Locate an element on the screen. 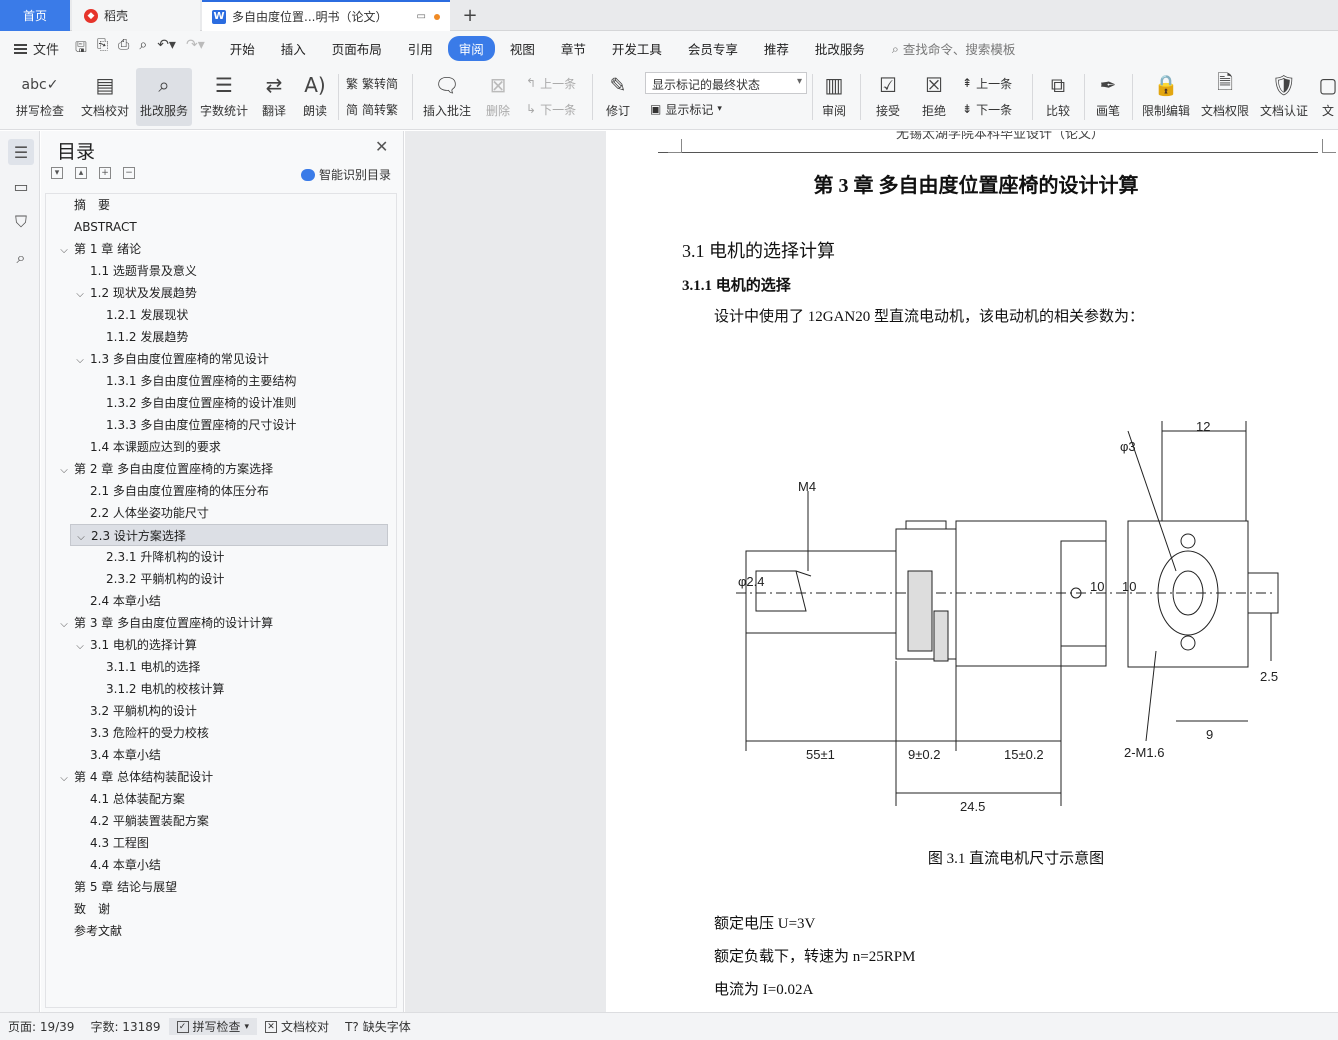 Image resolution: width=1338 pixels, height=1040 pixels. toc-item: 致 谢 is located at coordinates (221, 909).